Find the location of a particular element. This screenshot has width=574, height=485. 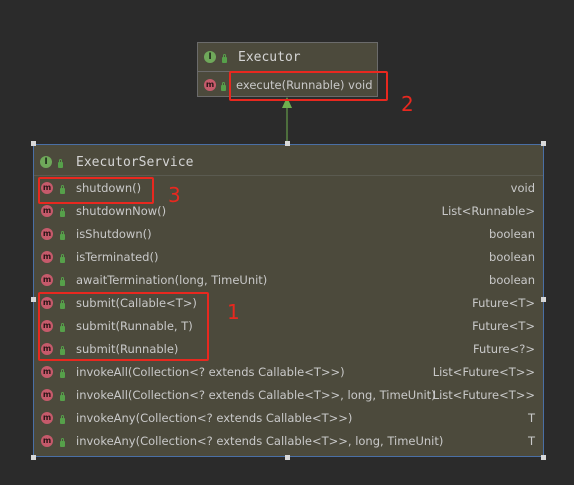

highlight-submit is located at coordinates (123, 326).